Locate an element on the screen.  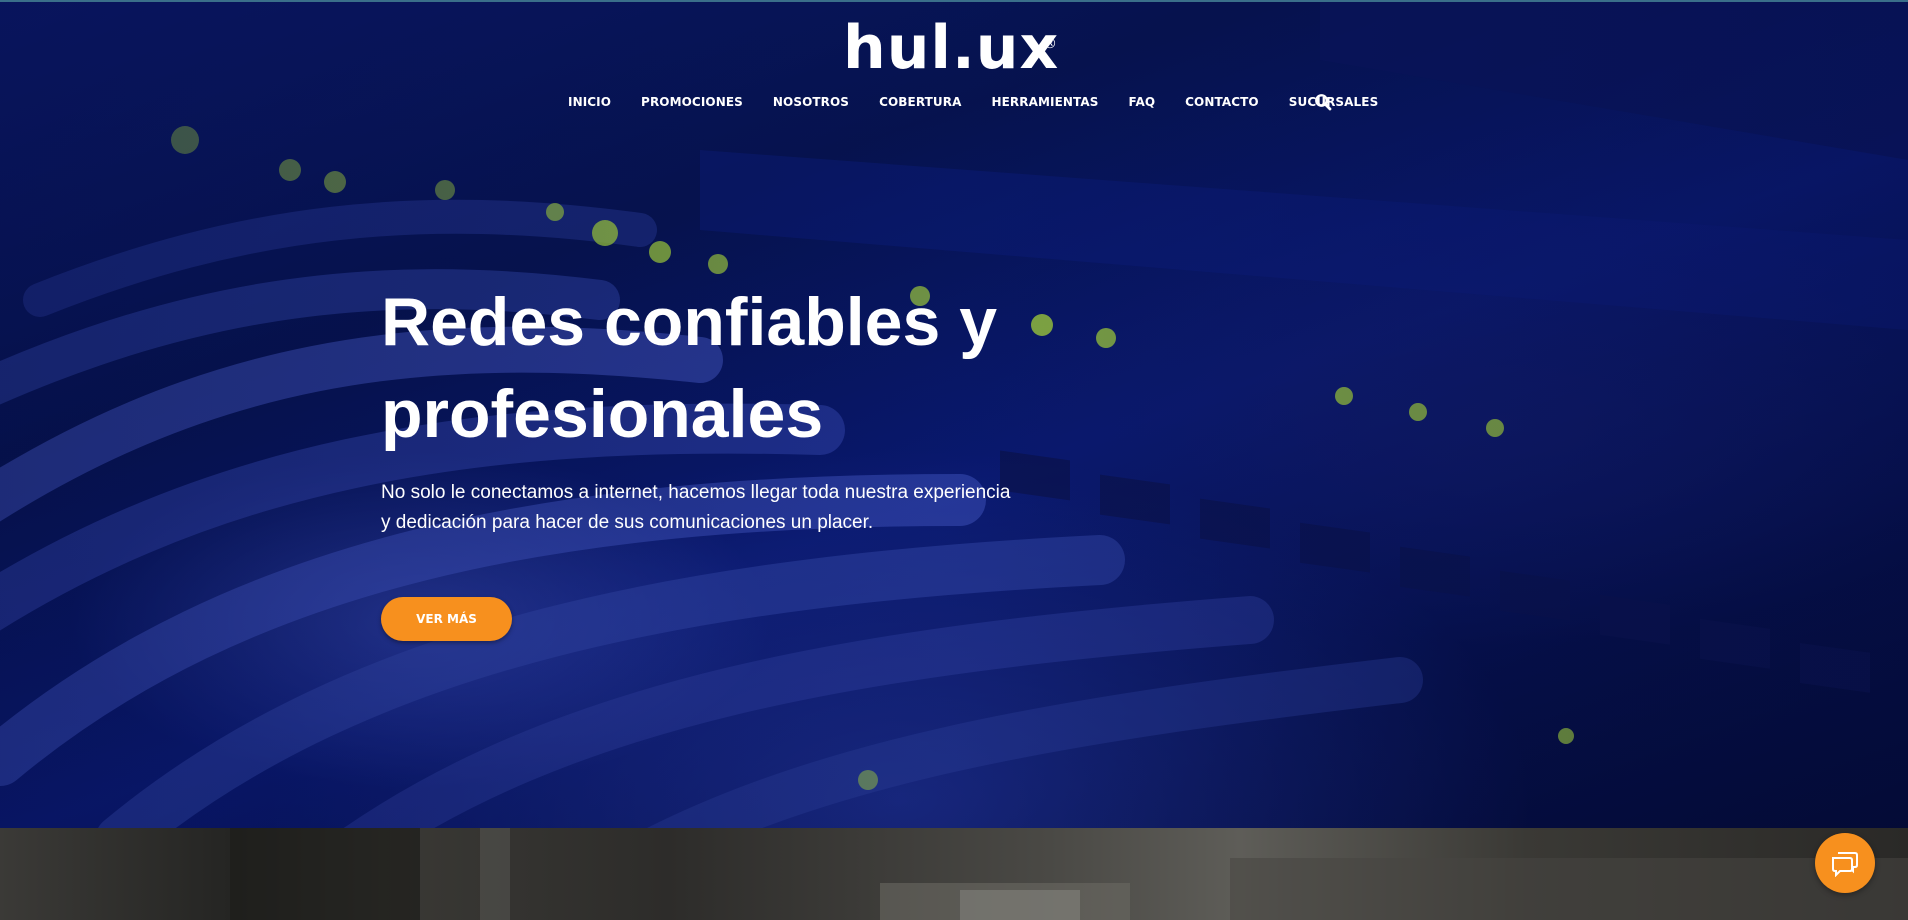
nav-item-contacto: CONTACTO is located at coordinates (1222, 102).